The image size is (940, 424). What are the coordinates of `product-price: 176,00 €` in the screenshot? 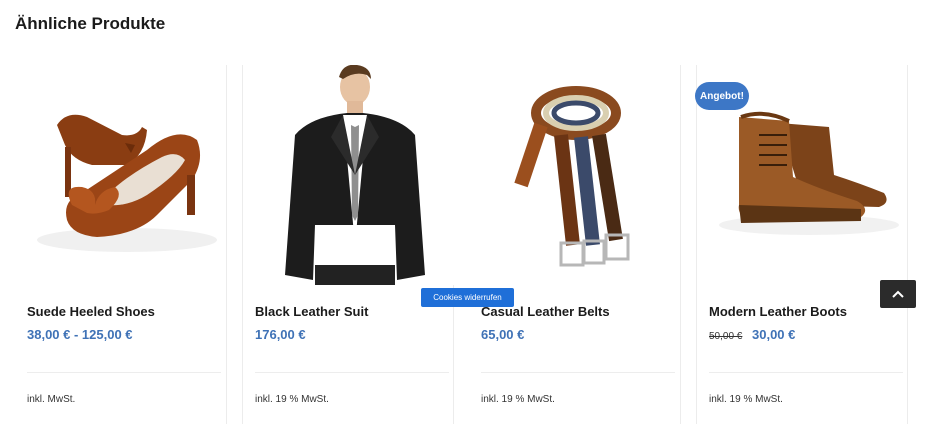 It's located at (280, 334).